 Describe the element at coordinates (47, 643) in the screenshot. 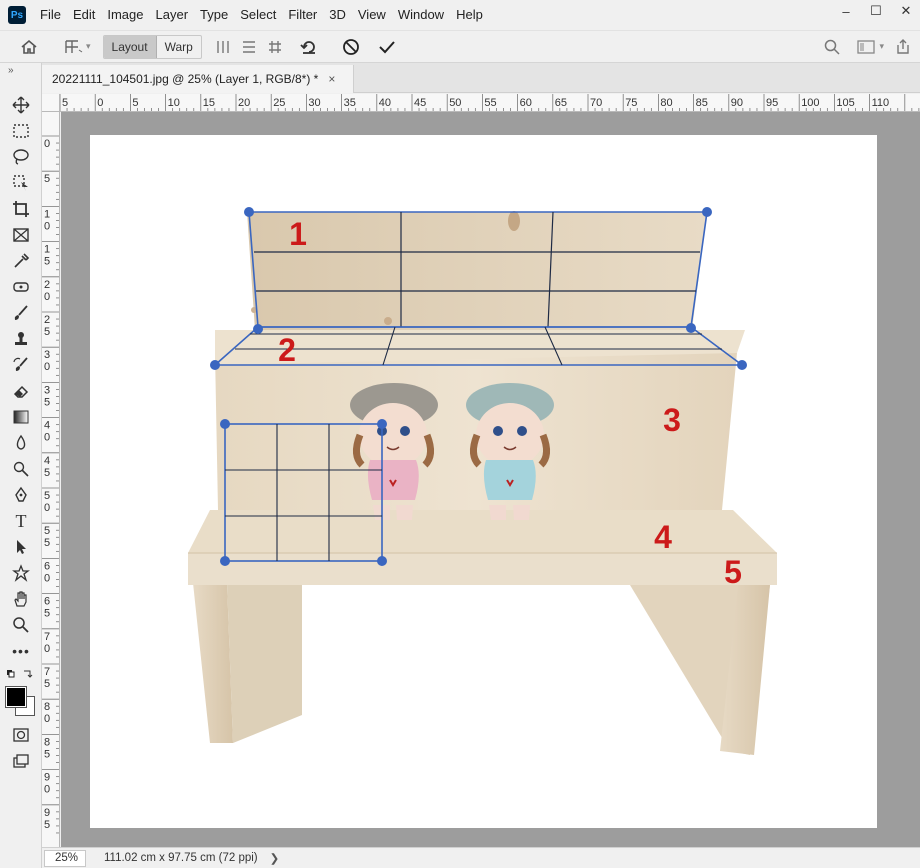

I see `ruler-v-label: 70` at that location.